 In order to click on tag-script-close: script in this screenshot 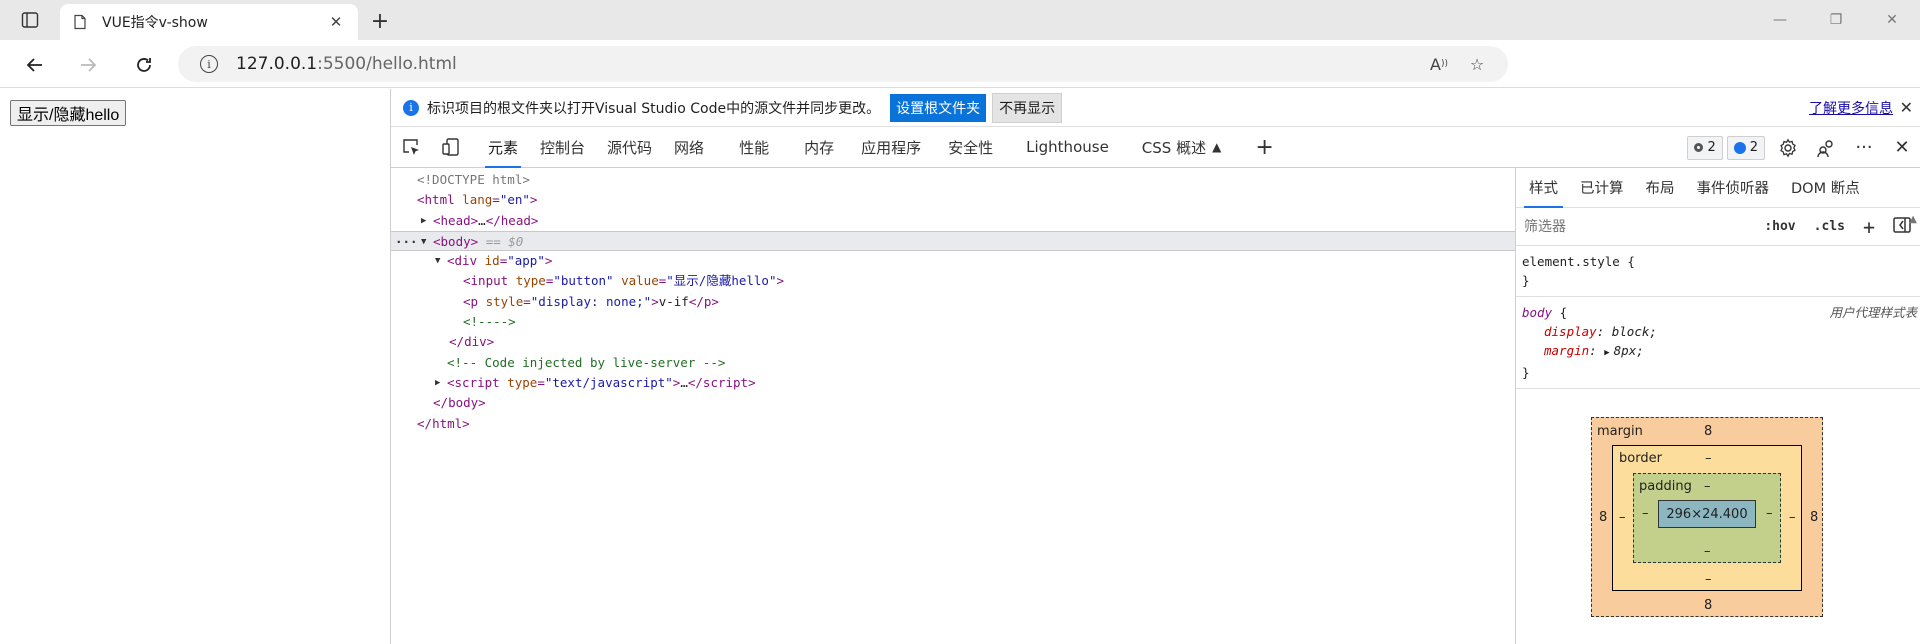, I will do `click(725, 382)`.